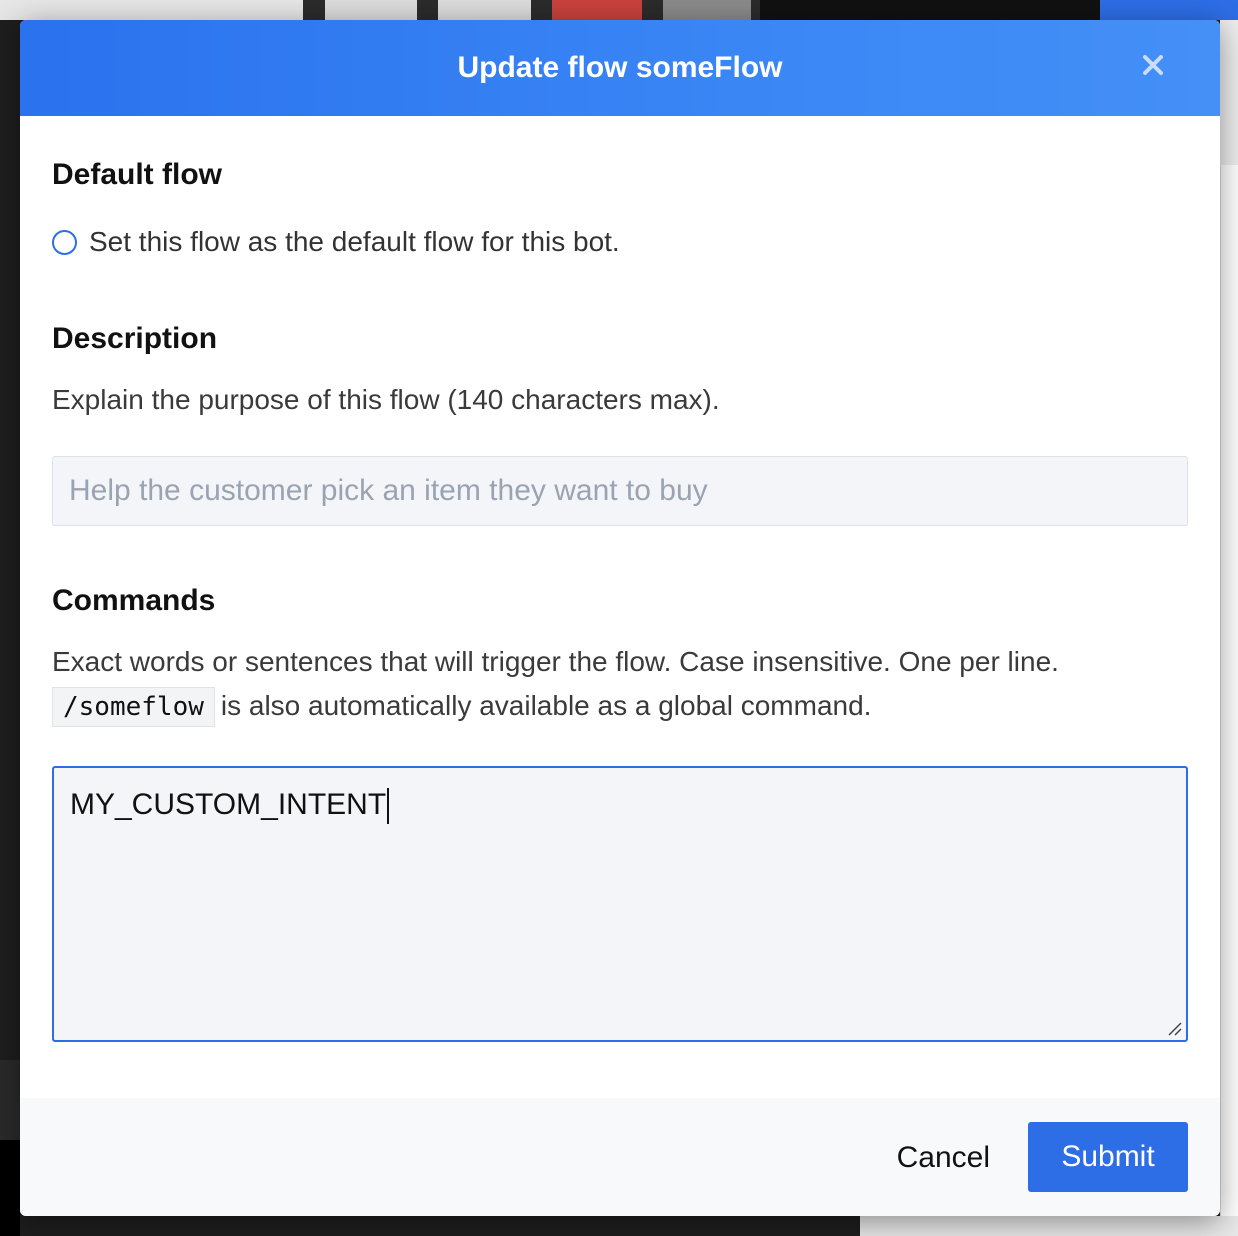 This screenshot has width=1238, height=1236. What do you see at coordinates (388, 806) in the screenshot?
I see `text-caret` at bounding box center [388, 806].